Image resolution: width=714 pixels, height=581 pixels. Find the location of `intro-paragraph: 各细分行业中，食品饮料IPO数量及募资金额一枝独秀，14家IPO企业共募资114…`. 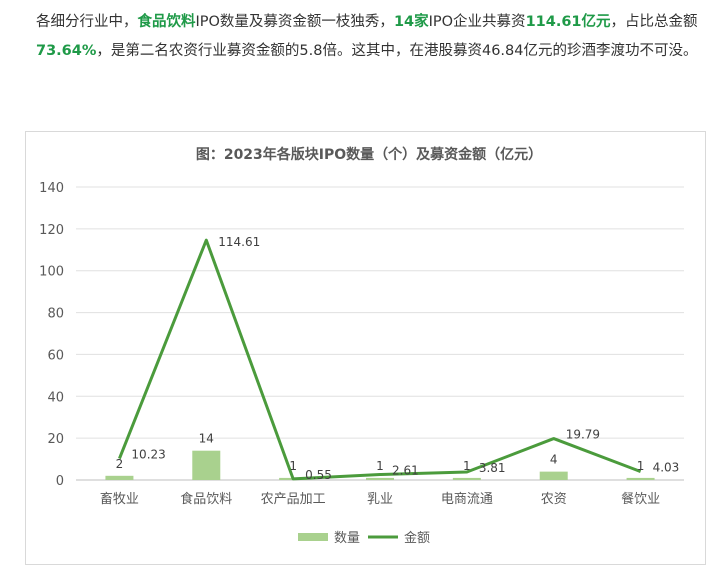

intro-paragraph: 各细分行业中，食品饮料IPO数量及募资金额一枝独秀，14家IPO企业共募资114… is located at coordinates (371, 37).